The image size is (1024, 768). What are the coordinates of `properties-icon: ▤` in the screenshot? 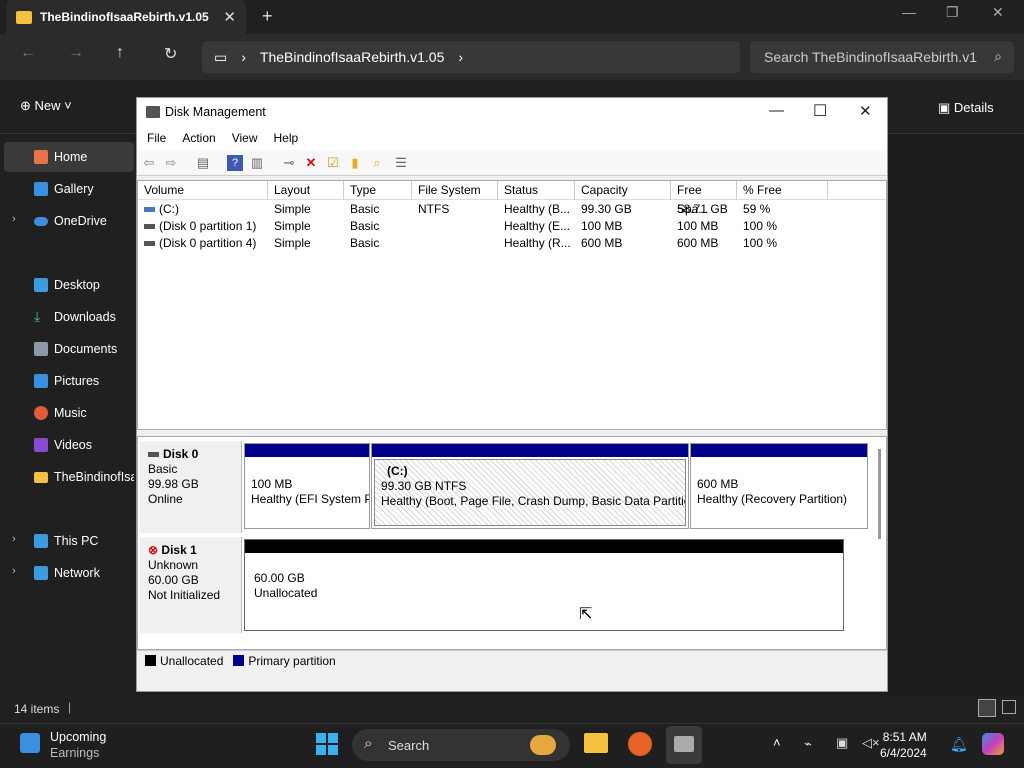 It's located at (203, 163).